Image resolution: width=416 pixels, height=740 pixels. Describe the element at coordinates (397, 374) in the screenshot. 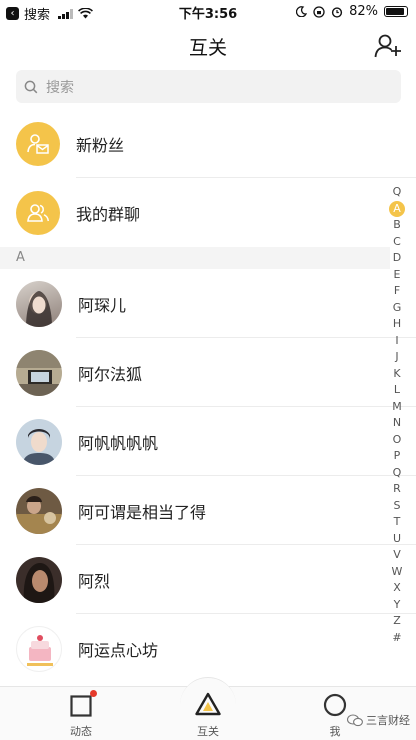

I see `index-letter: K` at that location.